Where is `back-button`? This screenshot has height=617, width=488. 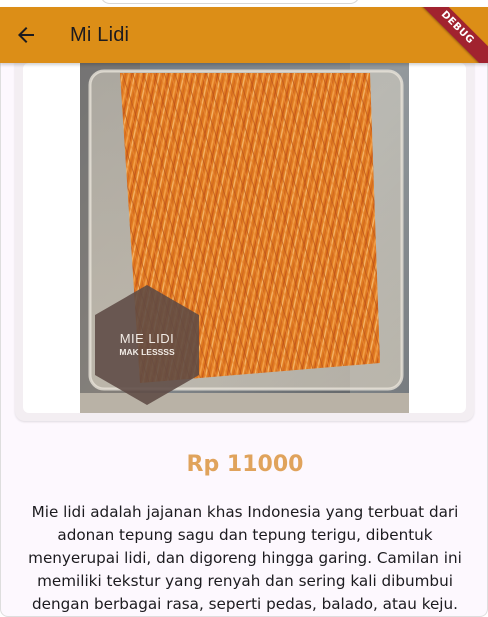 back-button is located at coordinates (26, 35).